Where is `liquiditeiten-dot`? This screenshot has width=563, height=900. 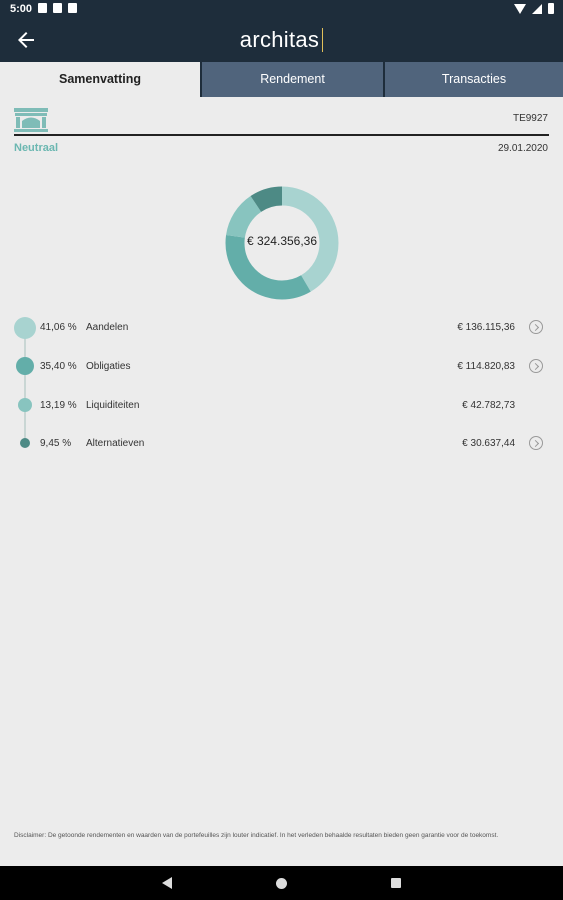
liquiditeiten-dot is located at coordinates (25, 405).